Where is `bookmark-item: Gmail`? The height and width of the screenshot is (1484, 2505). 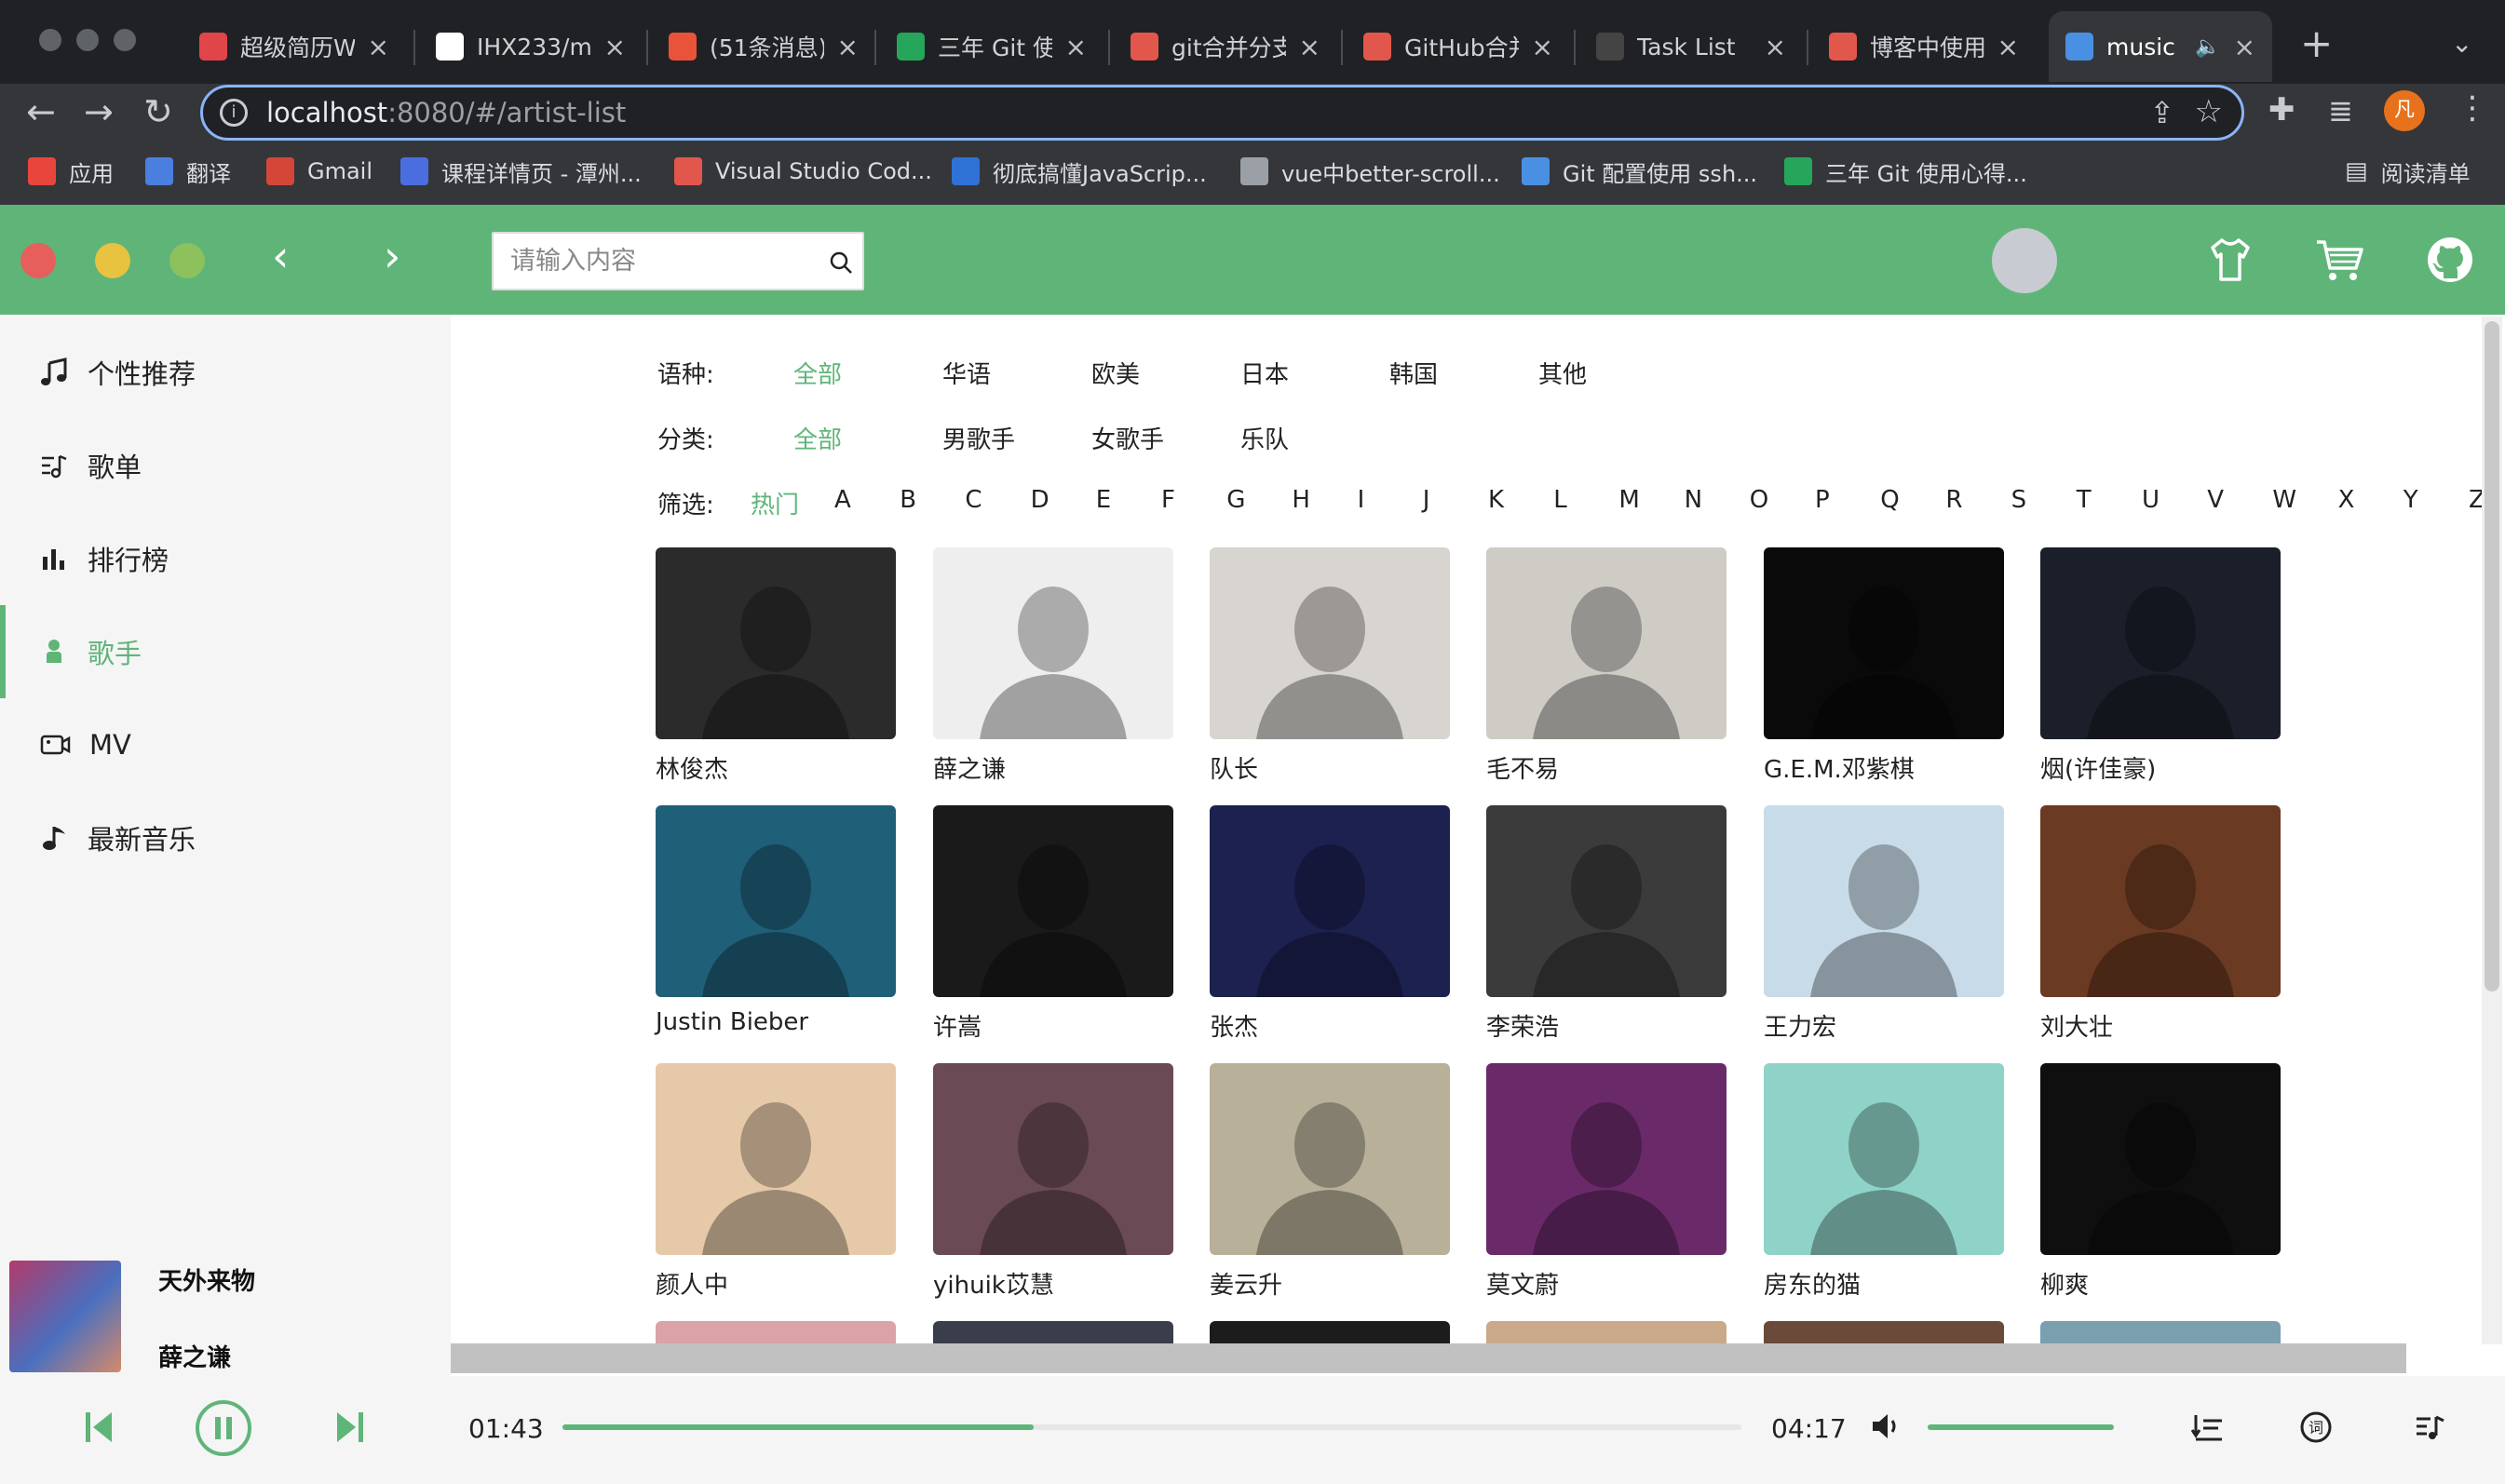 bookmark-item: Gmail is located at coordinates (319, 171).